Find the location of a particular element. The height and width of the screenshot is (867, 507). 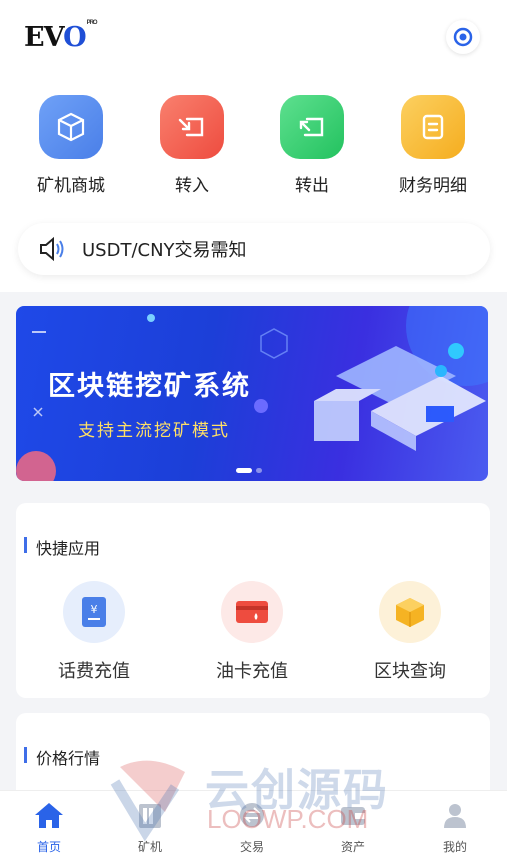

shortcut-block-query: 区块查询 is located at coordinates (410, 632).